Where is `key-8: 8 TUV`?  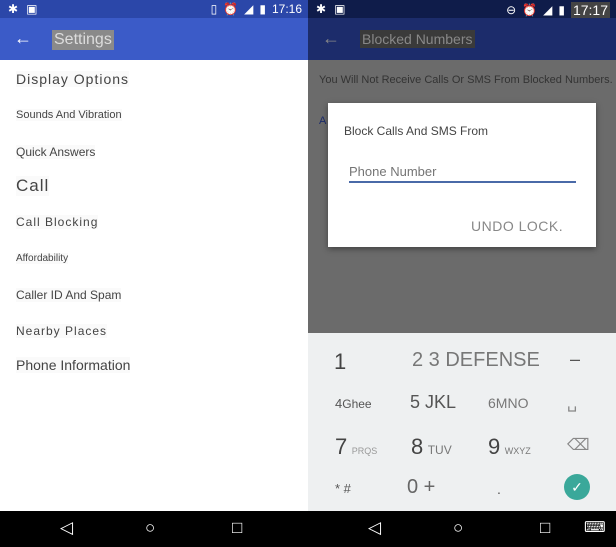
key-8: 8 TUV is located at coordinates (431, 447).